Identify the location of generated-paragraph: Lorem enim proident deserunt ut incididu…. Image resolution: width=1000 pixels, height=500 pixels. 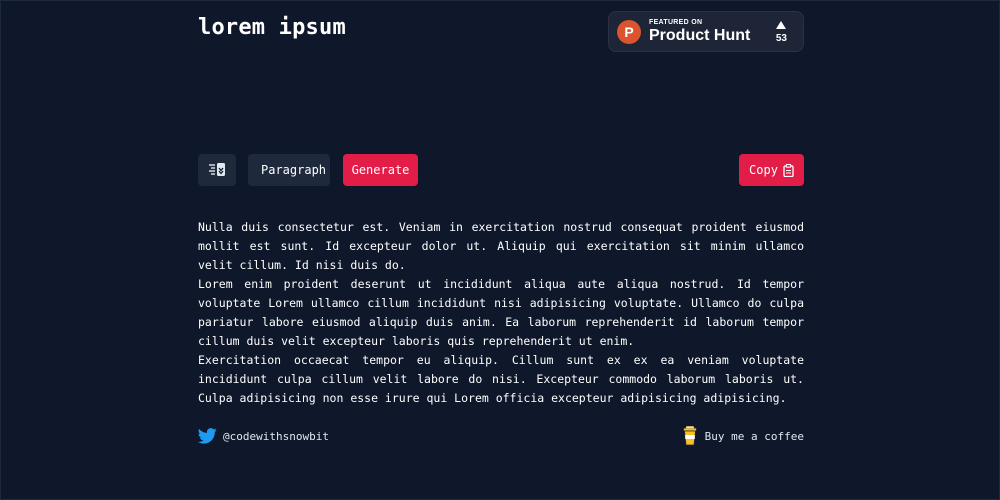
(501, 312).